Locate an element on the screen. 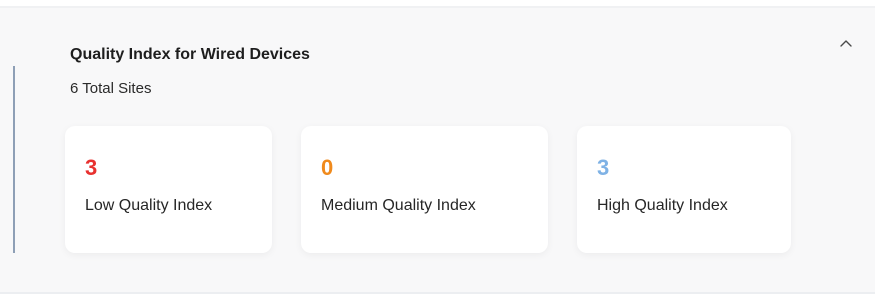 The height and width of the screenshot is (294, 875). high-quality-label: High Quality Index is located at coordinates (662, 205).